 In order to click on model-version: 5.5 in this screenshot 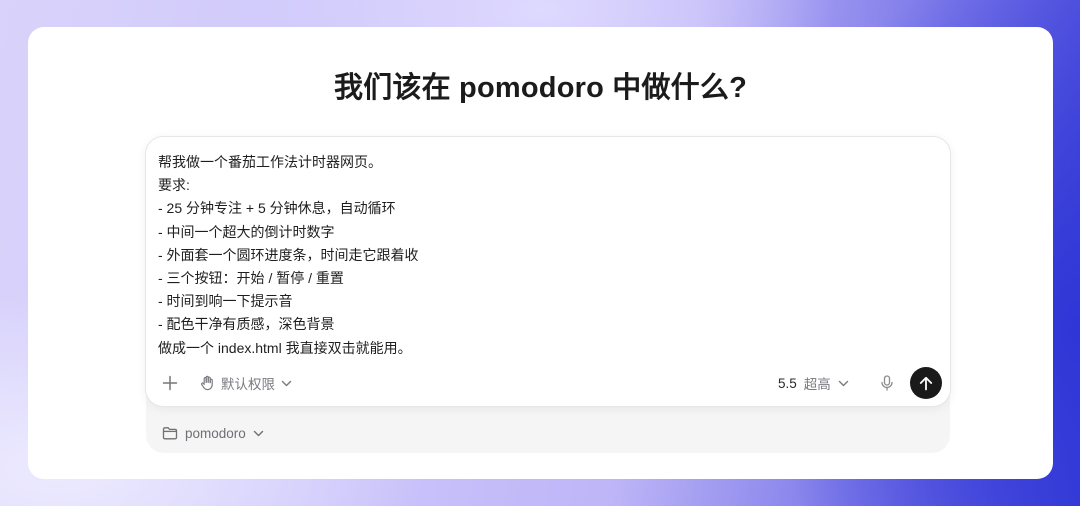, I will do `click(787, 383)`.